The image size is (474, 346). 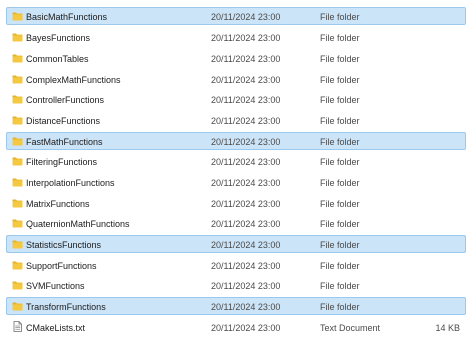 I want to click on text-document-icon, so click(x=17, y=326).